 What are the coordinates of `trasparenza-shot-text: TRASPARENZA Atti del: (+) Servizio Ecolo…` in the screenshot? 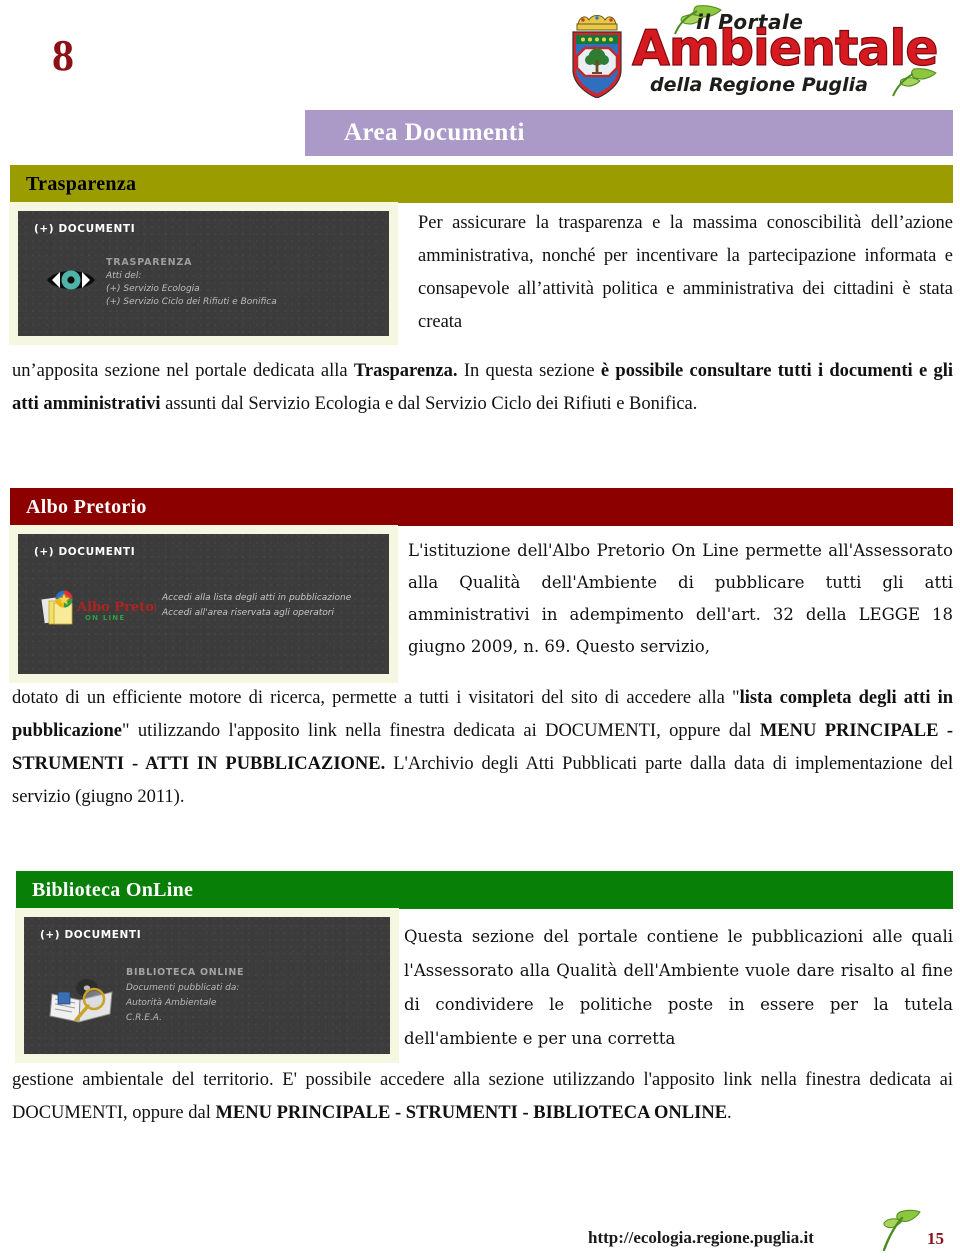 It's located at (191, 283).